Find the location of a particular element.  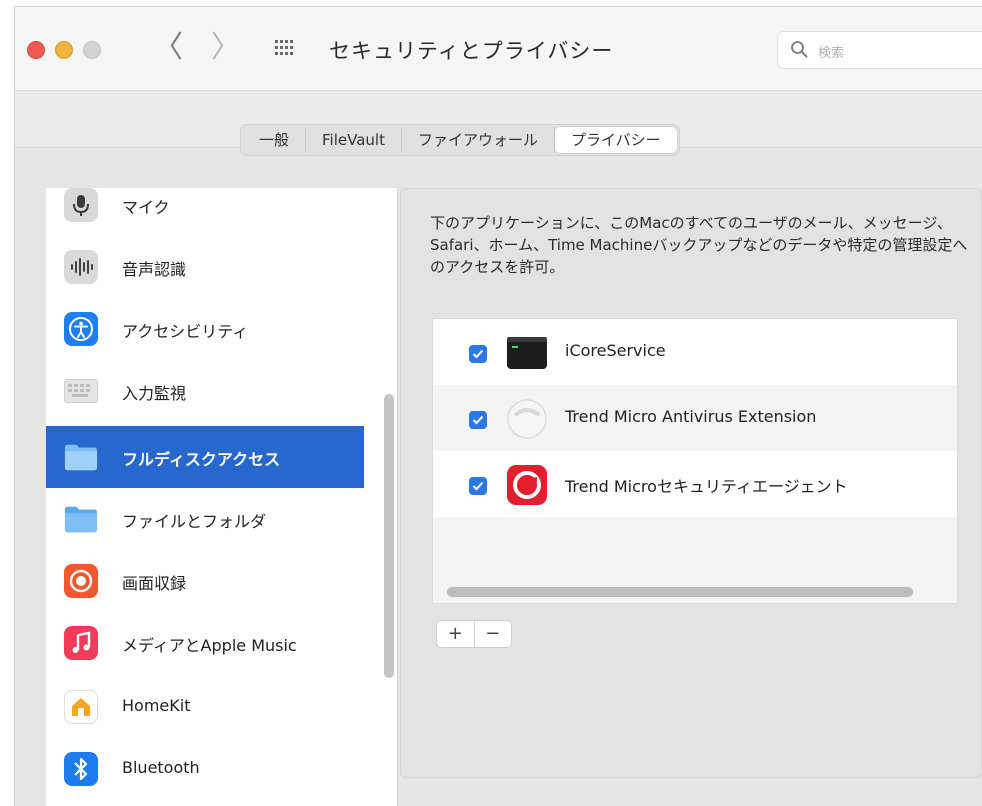

window-title: セキュリティとプライバシー is located at coordinates (471, 51).